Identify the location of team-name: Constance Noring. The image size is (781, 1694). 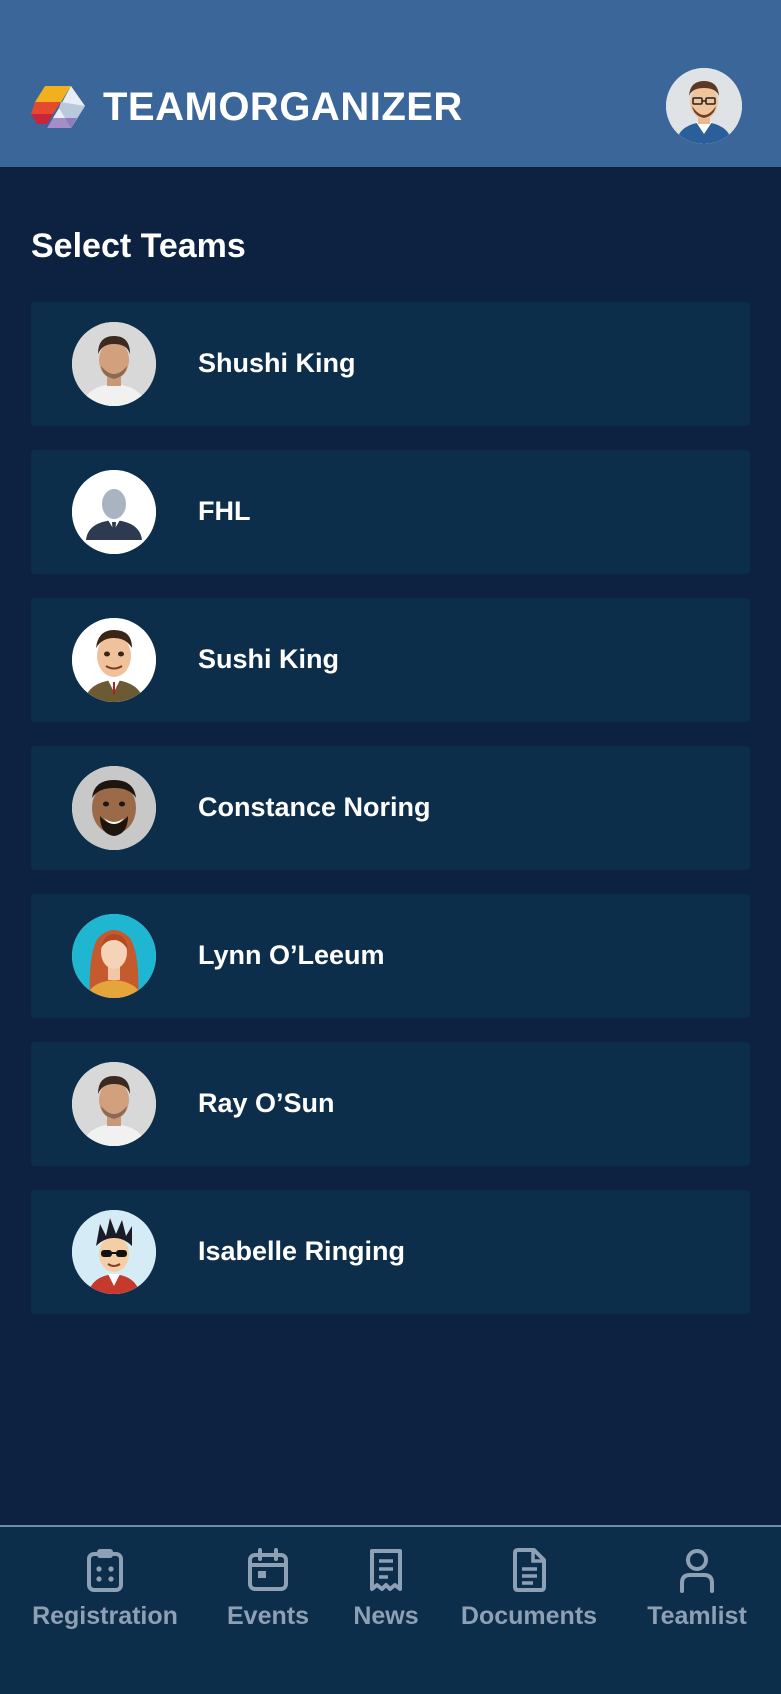
(314, 807).